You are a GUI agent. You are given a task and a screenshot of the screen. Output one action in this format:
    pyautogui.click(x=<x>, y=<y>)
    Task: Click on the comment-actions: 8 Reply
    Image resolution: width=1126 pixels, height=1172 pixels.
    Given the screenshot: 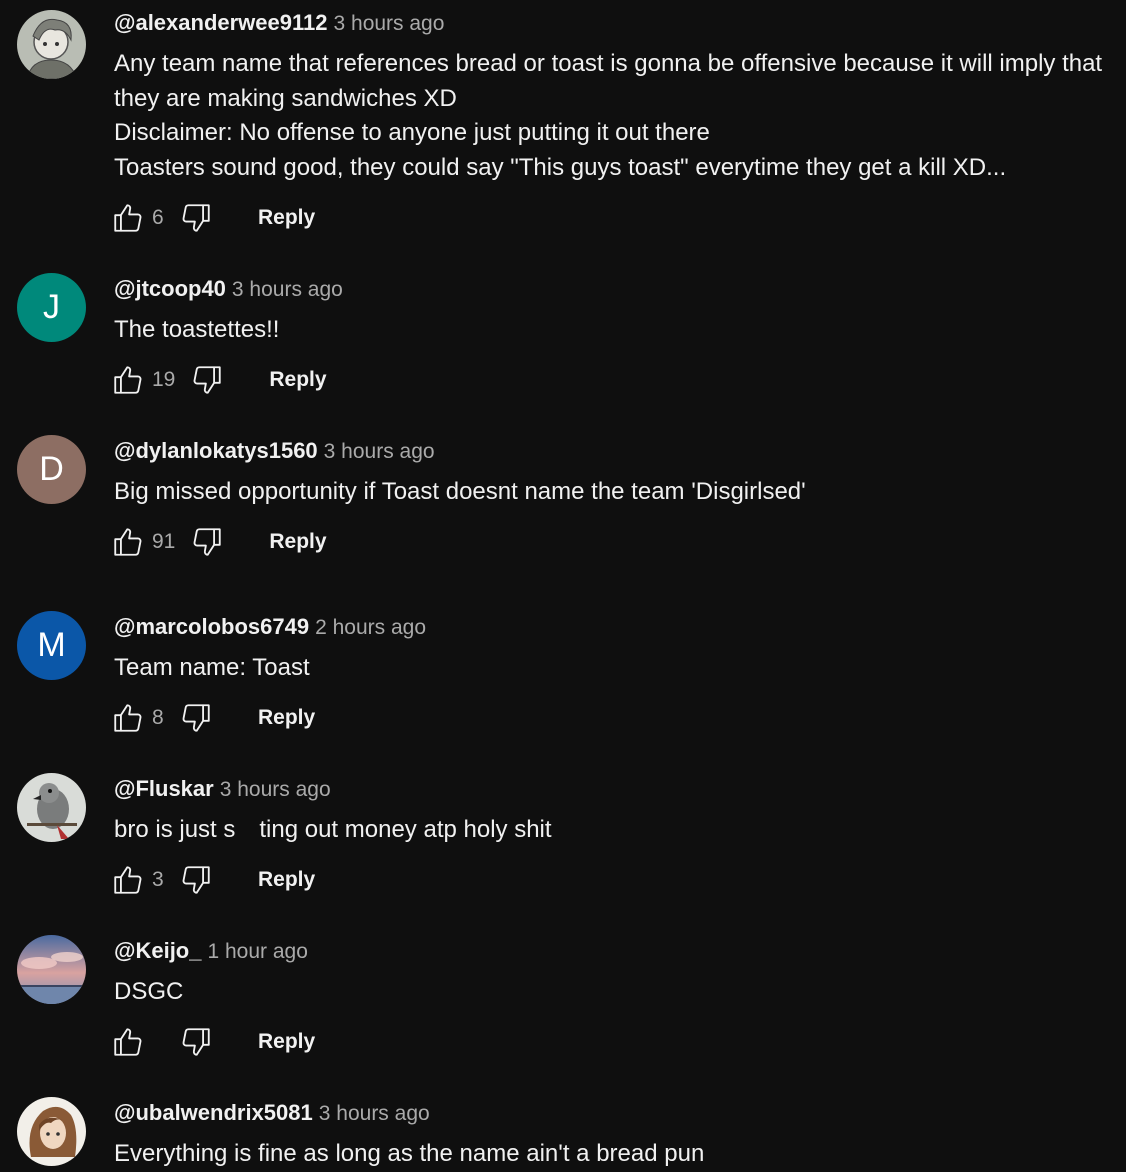 What is the action you would take?
    pyautogui.click(x=212, y=718)
    